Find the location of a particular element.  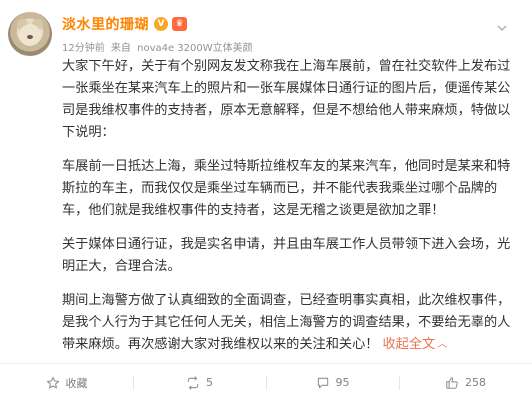

comment-count: 95 is located at coordinates (342, 382).